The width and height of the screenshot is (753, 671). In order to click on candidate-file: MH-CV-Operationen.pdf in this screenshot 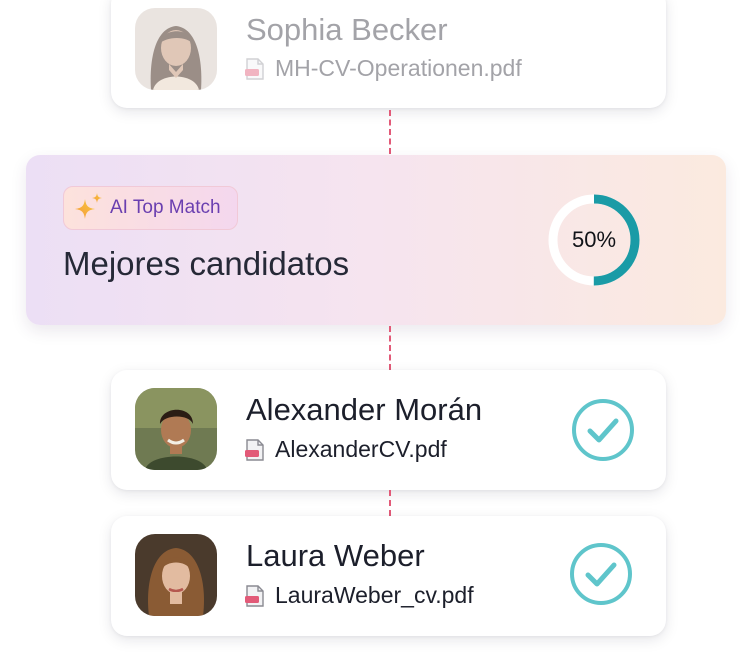, I will do `click(383, 68)`.